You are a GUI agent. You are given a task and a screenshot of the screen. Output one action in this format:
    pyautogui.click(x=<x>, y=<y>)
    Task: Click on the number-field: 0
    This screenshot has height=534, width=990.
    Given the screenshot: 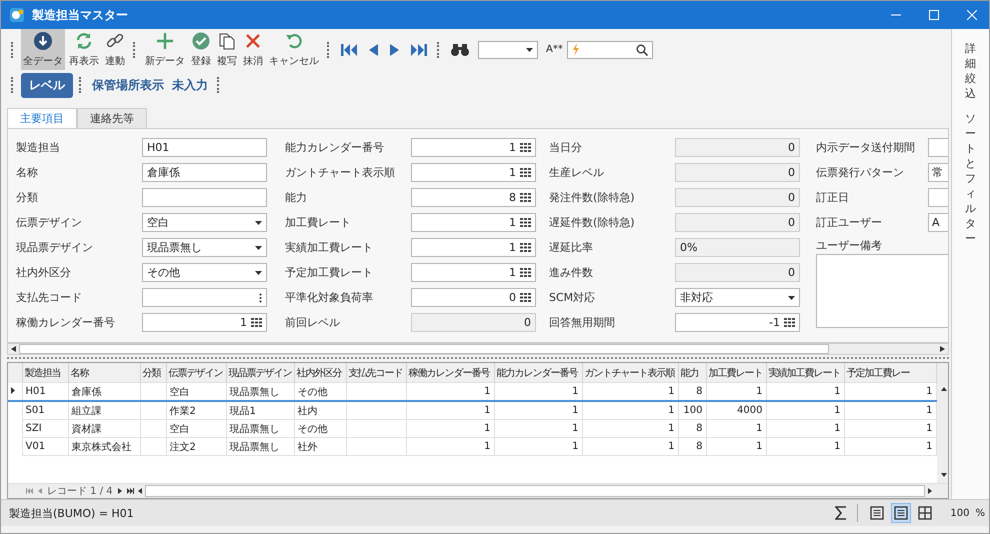 What is the action you would take?
    pyautogui.click(x=473, y=298)
    